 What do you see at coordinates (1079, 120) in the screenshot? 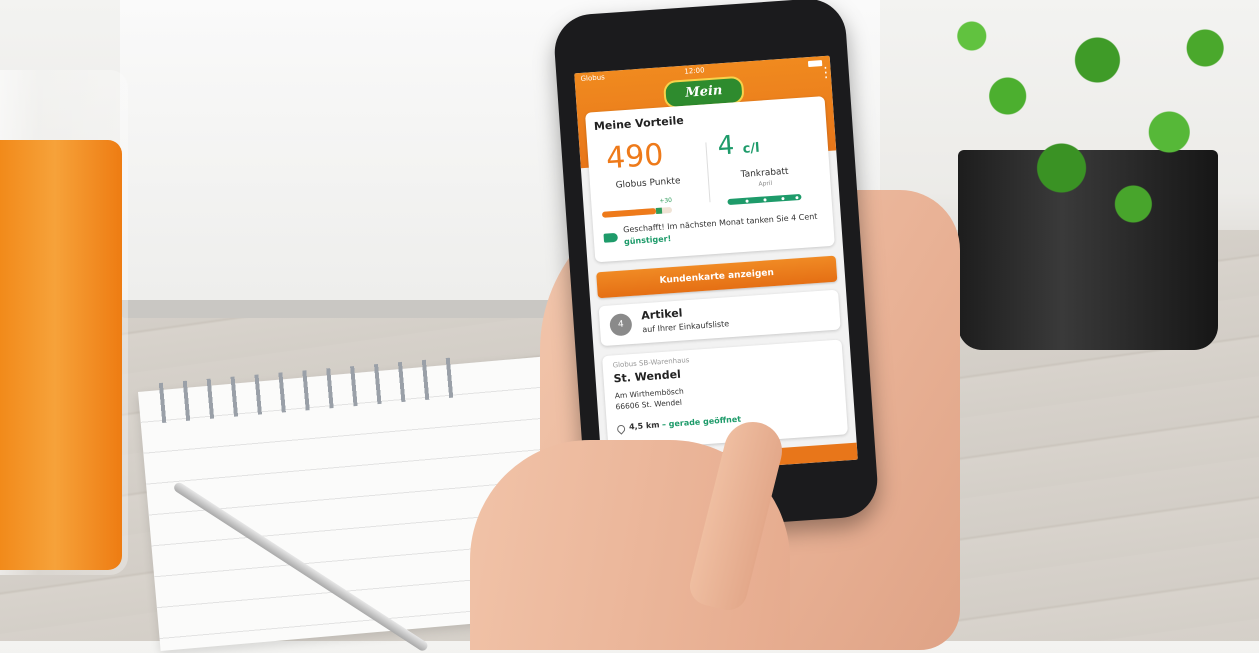
I see `plant-leaves` at bounding box center [1079, 120].